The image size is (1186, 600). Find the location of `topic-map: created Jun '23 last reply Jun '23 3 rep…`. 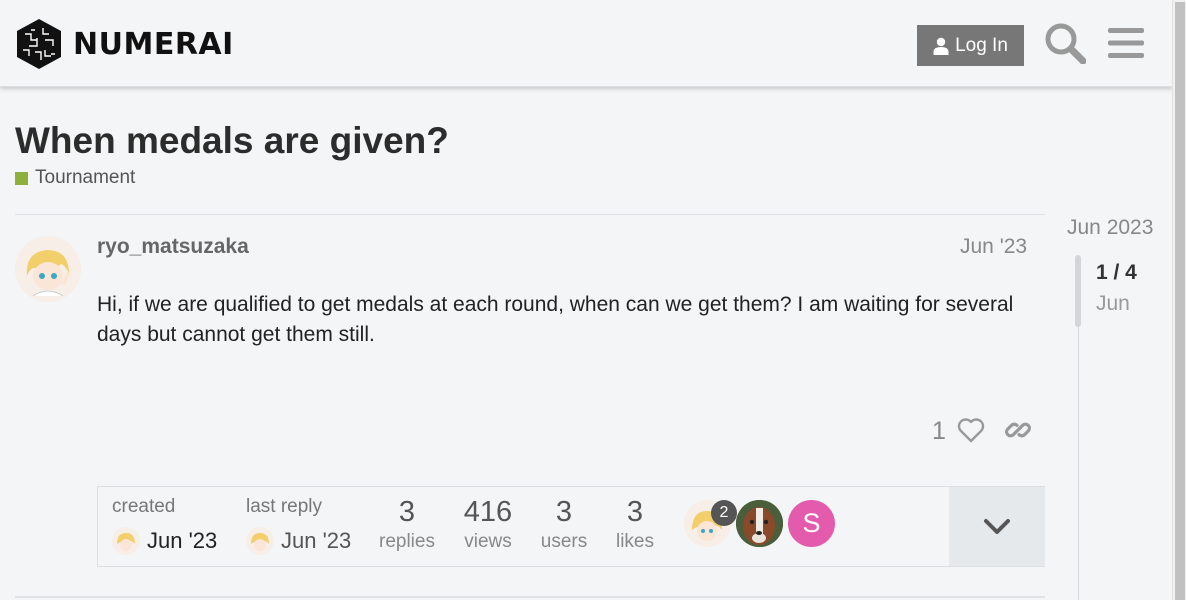

topic-map: created Jun '23 last reply Jun '23 3 rep… is located at coordinates (571, 526).